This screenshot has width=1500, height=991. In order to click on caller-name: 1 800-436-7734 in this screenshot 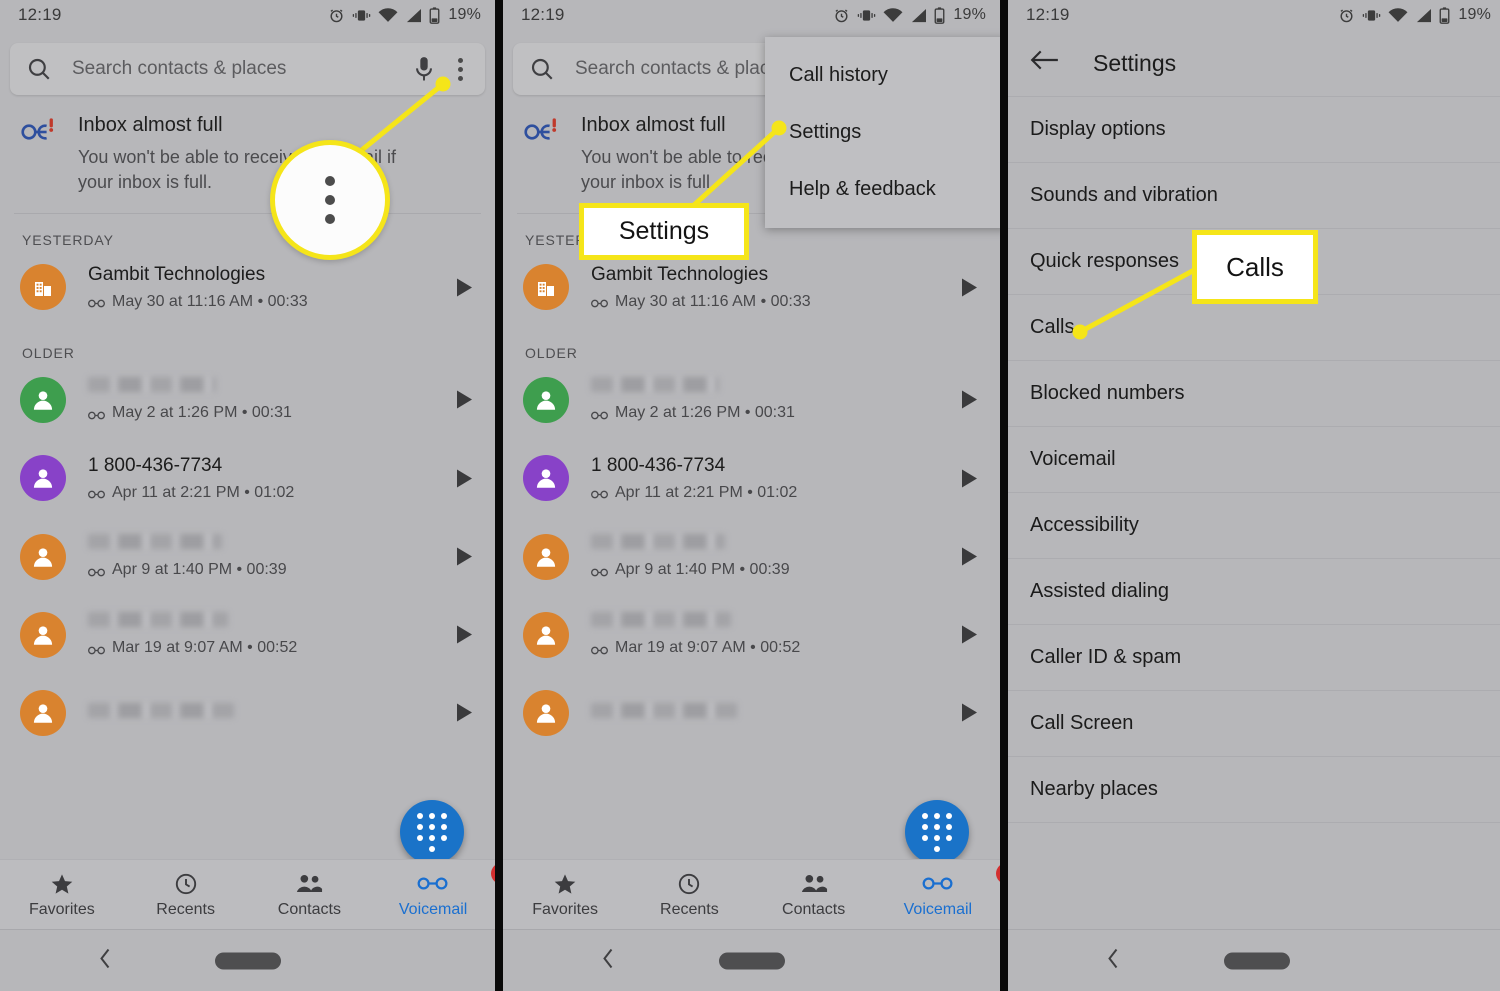, I will do `click(658, 465)`.